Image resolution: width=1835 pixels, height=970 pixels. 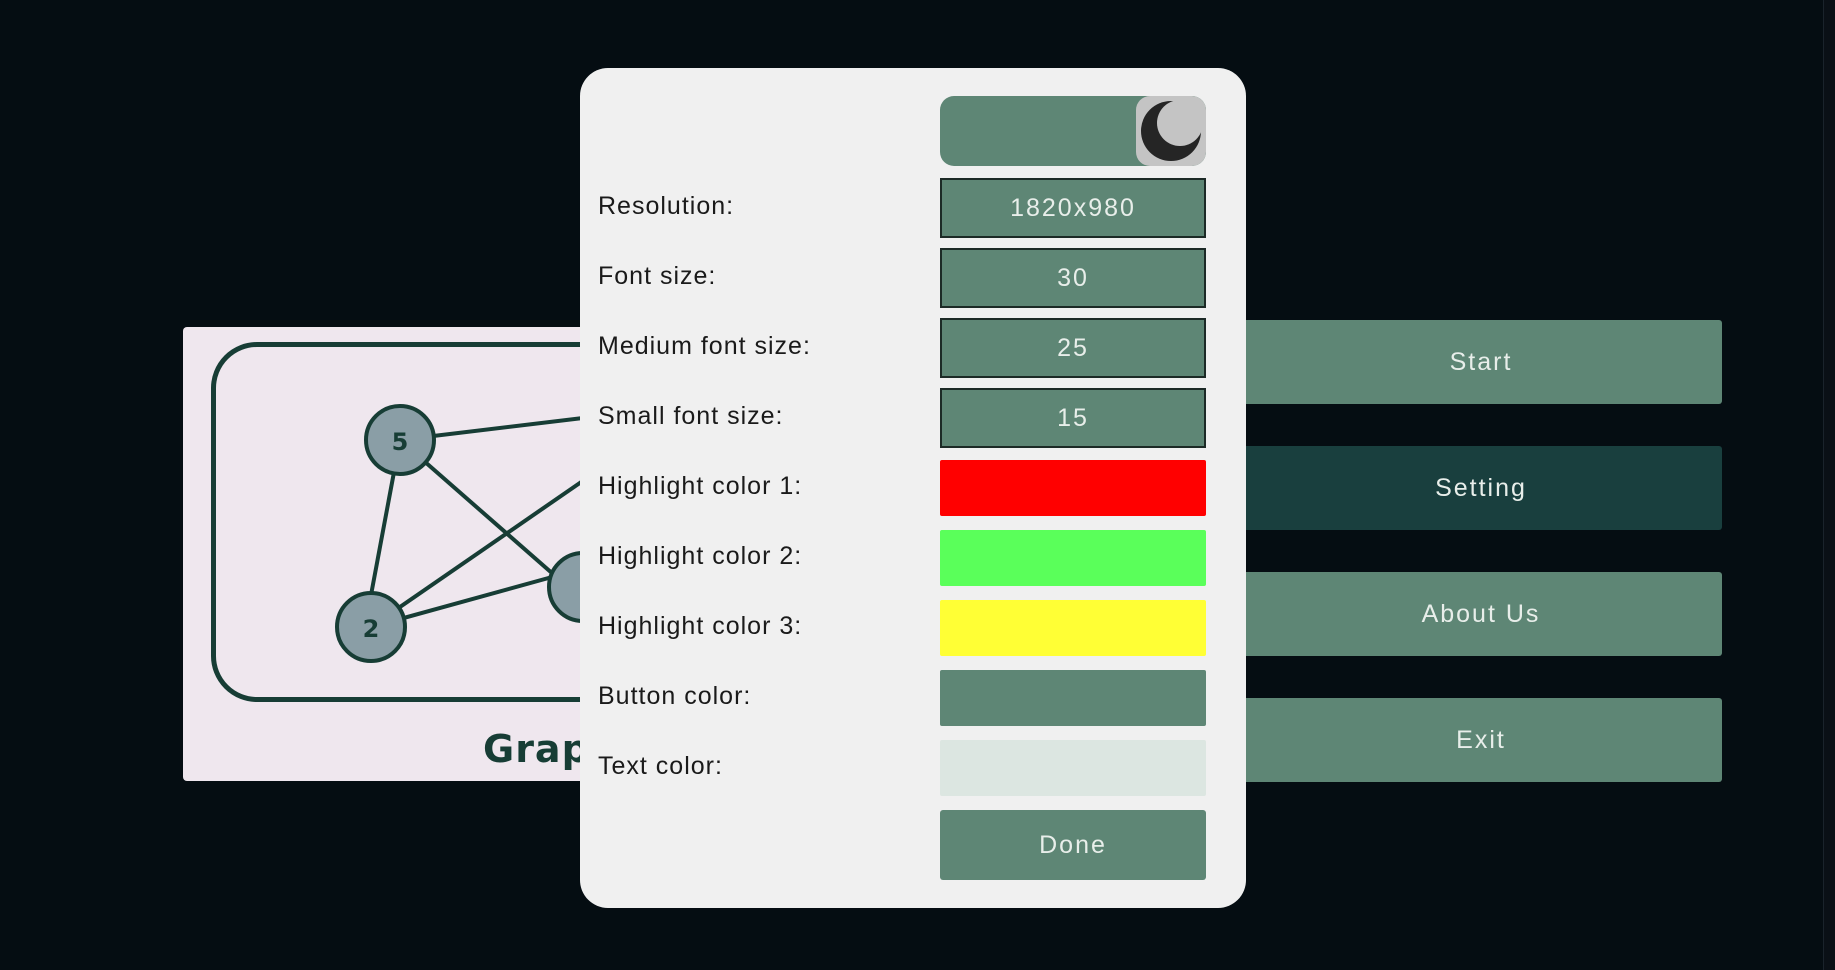 I want to click on highlight-color-2-label: Highlight color 2:, so click(x=700, y=556).